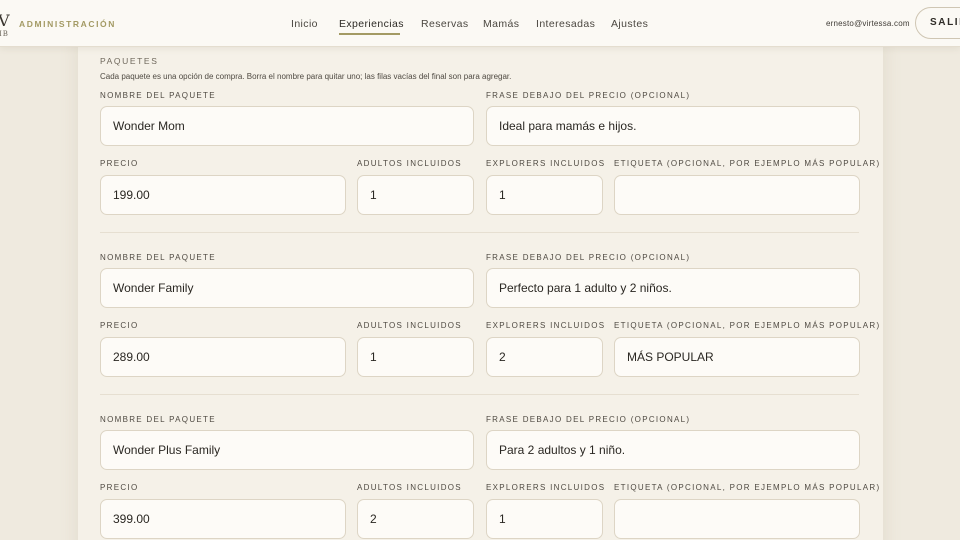 The image size is (960, 540). I want to click on nav-item-inicio: Inicio, so click(304, 24).